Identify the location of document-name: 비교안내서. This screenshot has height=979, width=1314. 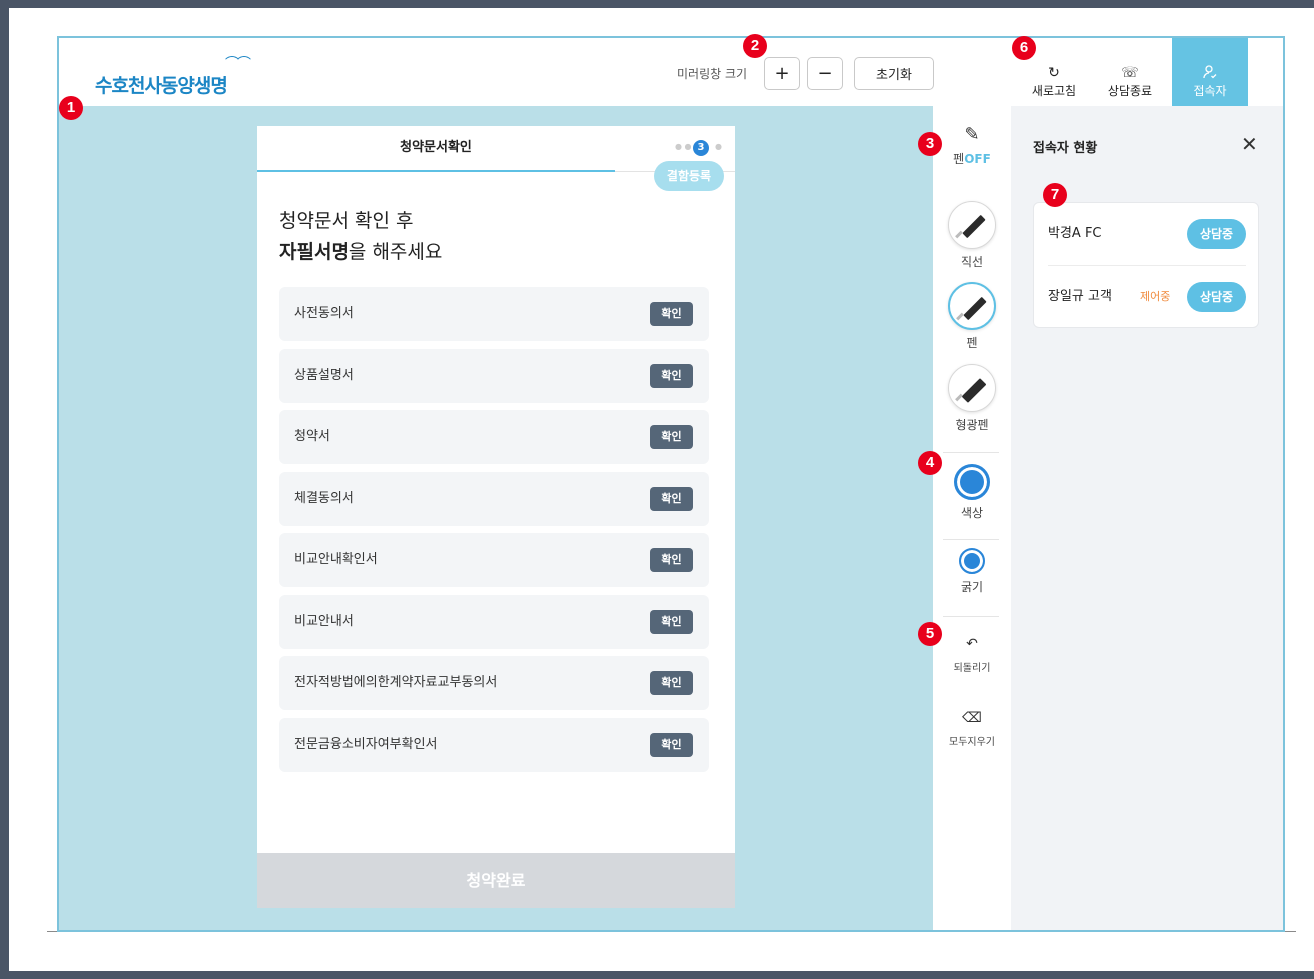
(324, 621).